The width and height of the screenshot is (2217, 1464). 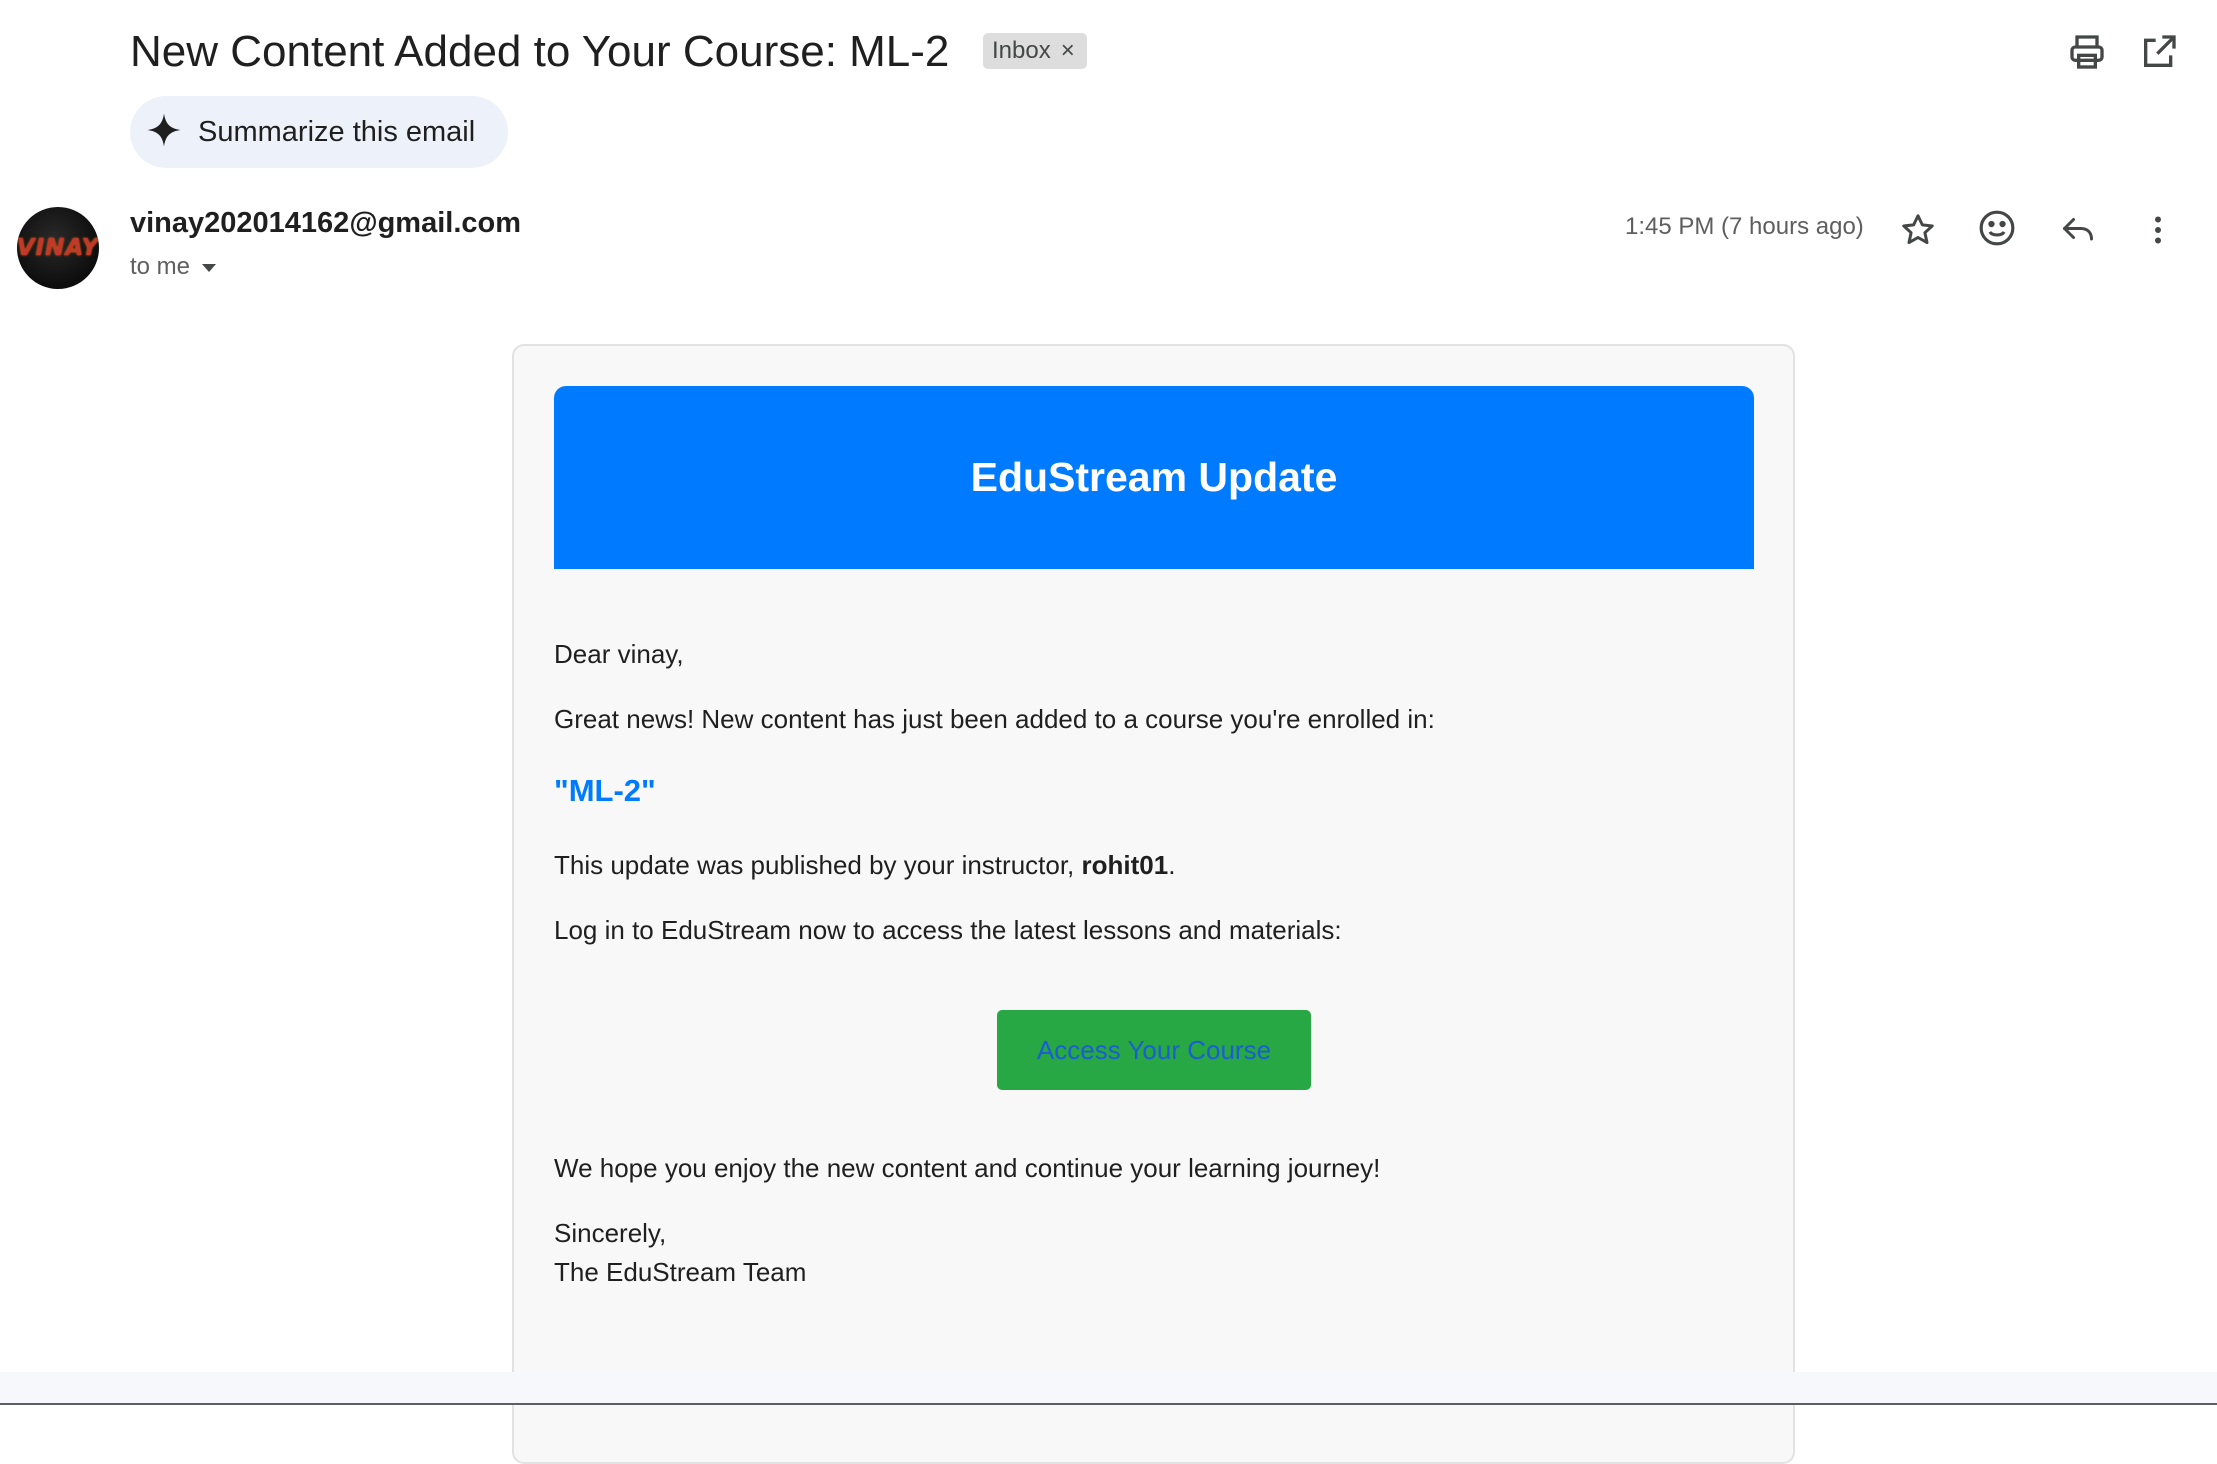 What do you see at coordinates (2158, 230) in the screenshot?
I see `more-vertical-icon` at bounding box center [2158, 230].